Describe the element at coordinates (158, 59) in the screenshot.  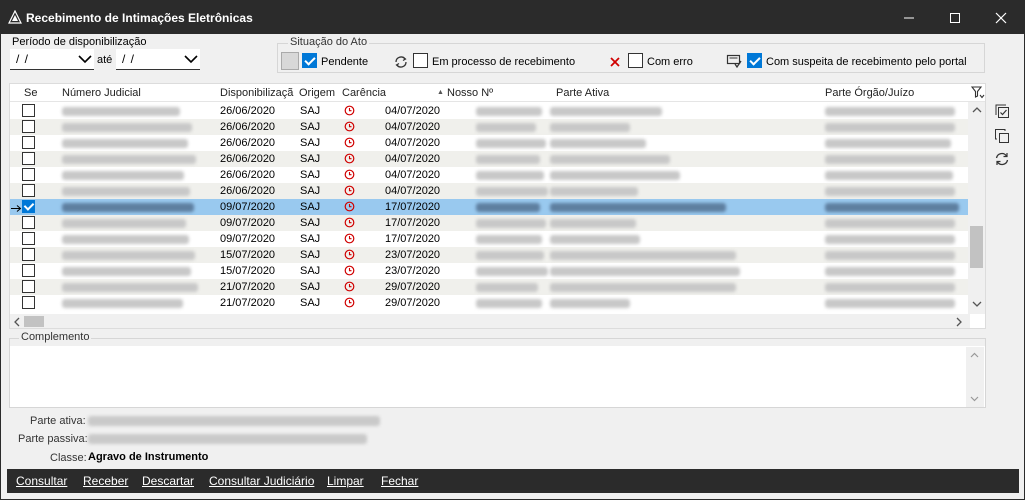
I see `date-to-combo: / /` at that location.